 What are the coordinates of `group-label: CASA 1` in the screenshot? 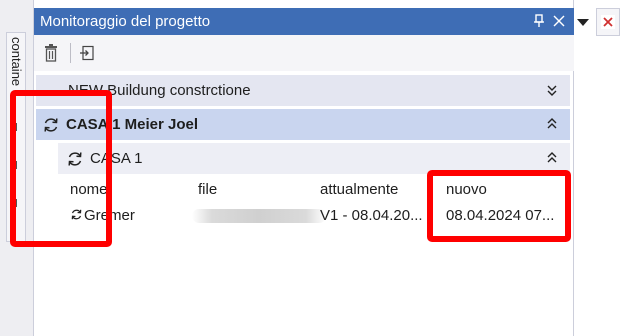 It's located at (116, 158).